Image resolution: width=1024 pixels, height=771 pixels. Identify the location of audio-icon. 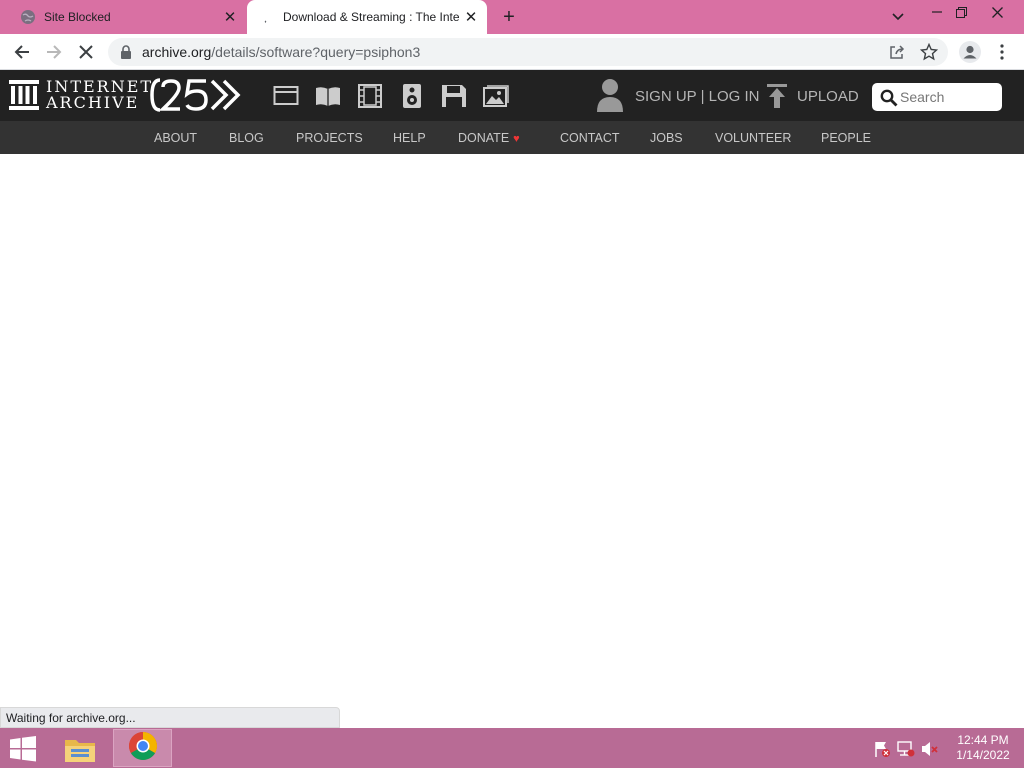
(412, 96).